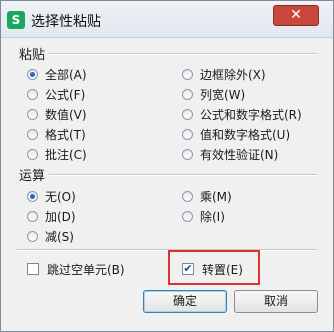 This screenshot has height=332, width=334. I want to click on paste-option-comments: 批注(C), so click(57, 154).